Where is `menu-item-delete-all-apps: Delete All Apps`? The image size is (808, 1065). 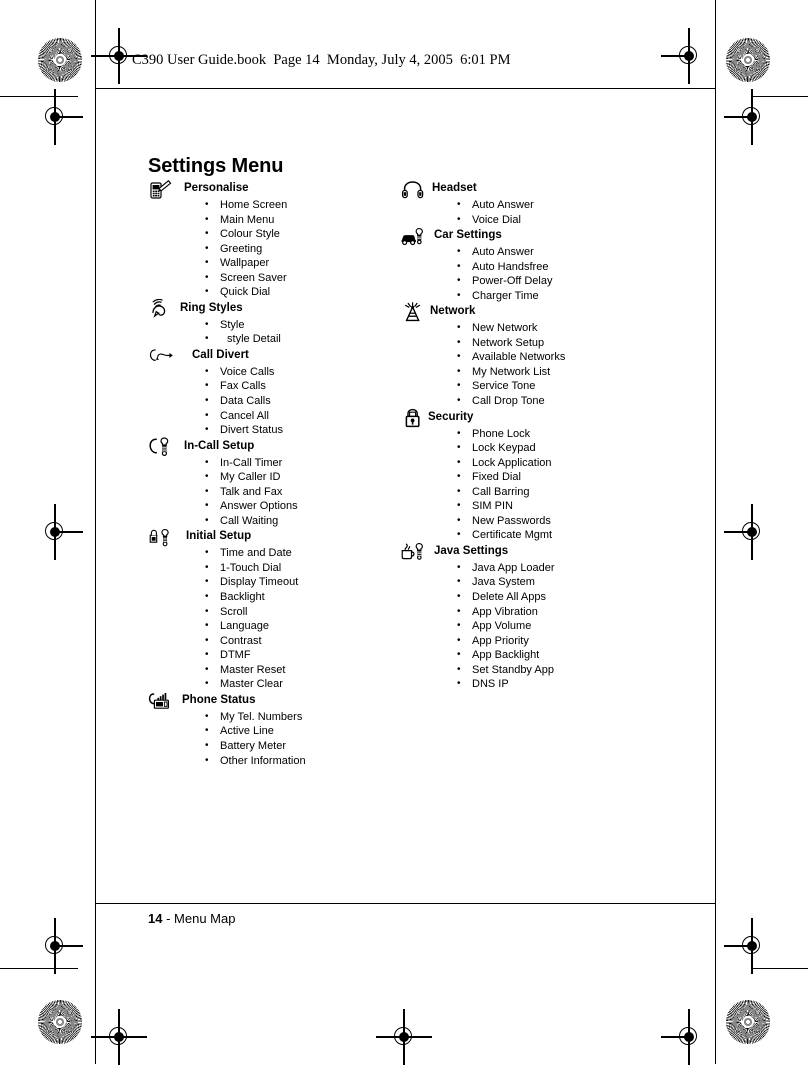 menu-item-delete-all-apps: Delete All Apps is located at coordinates (530, 597).